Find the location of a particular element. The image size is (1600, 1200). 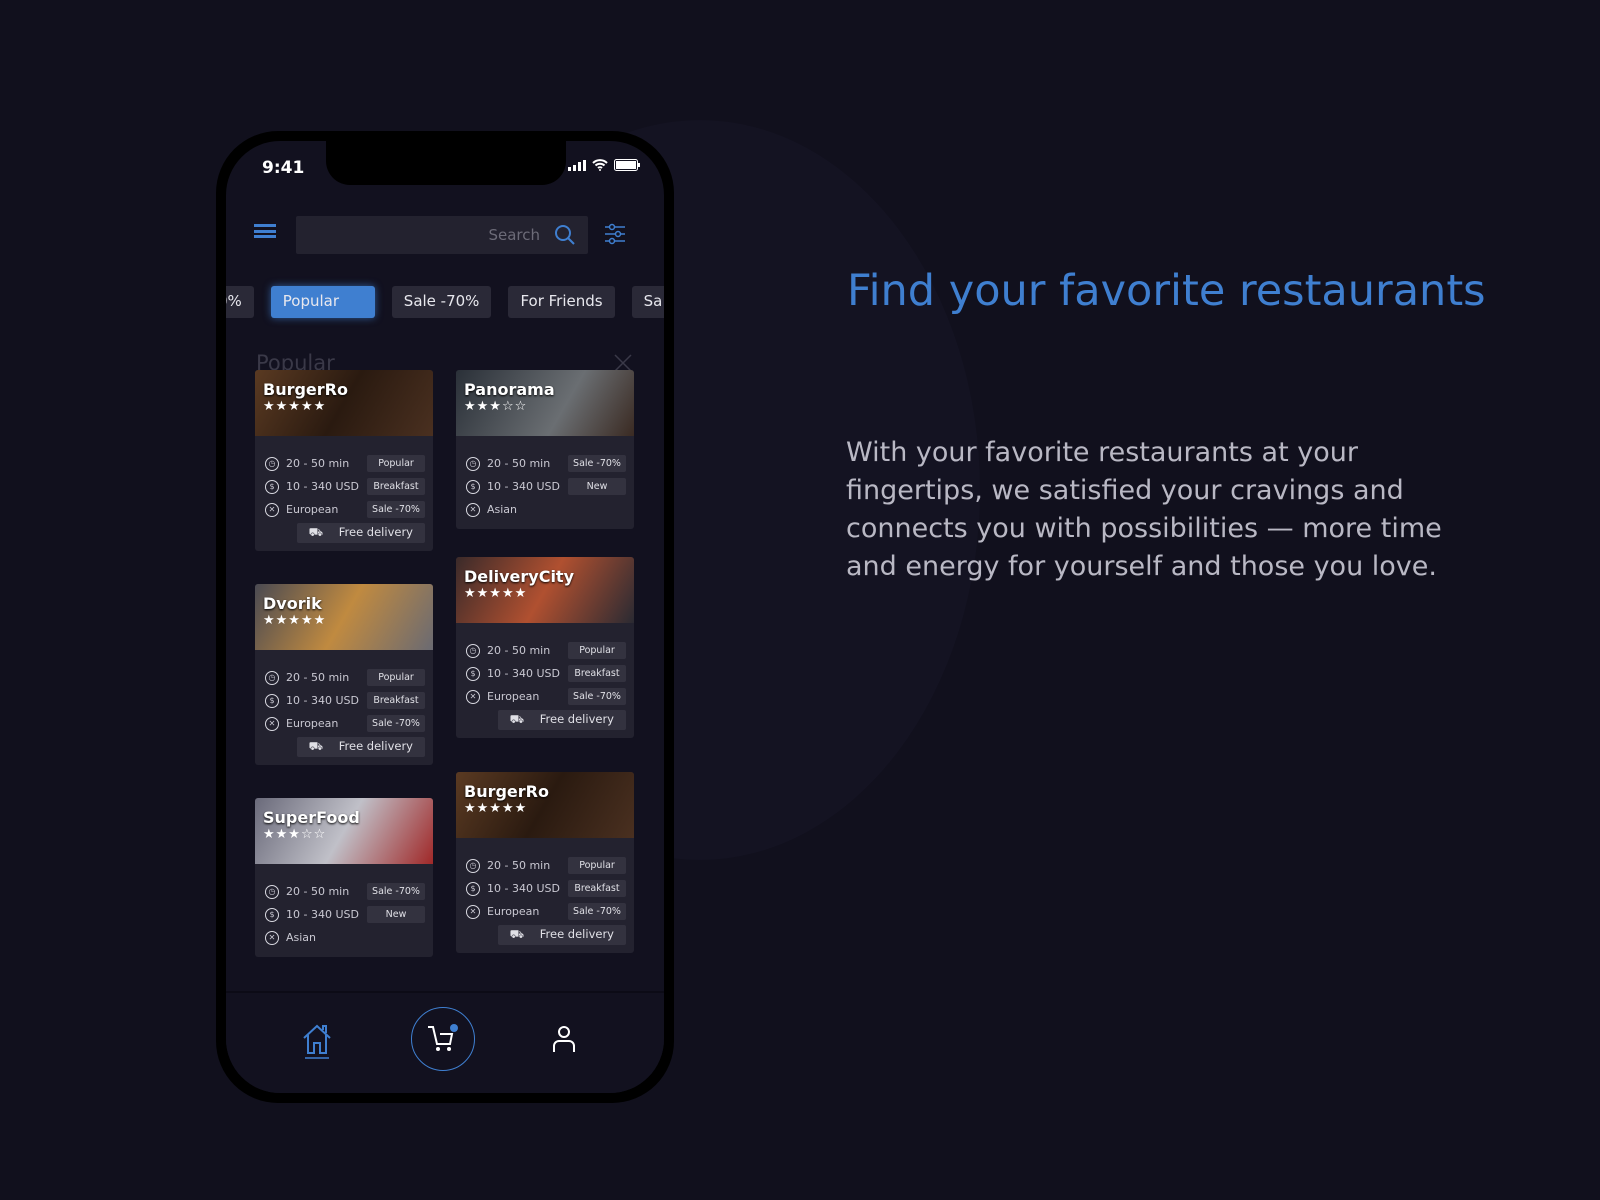

home-icon is located at coordinates (317, 1041).